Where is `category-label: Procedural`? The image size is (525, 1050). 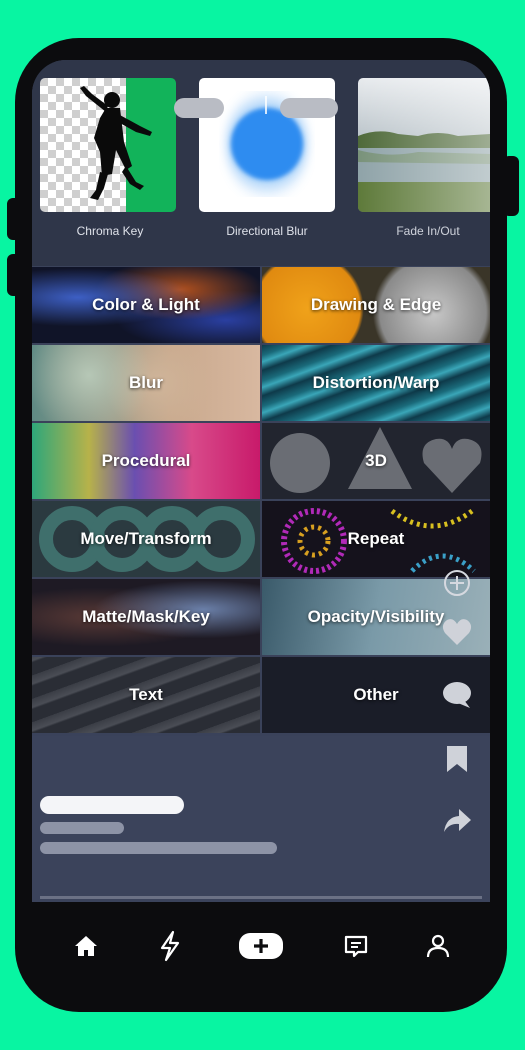
category-label: Procedural is located at coordinates (146, 460).